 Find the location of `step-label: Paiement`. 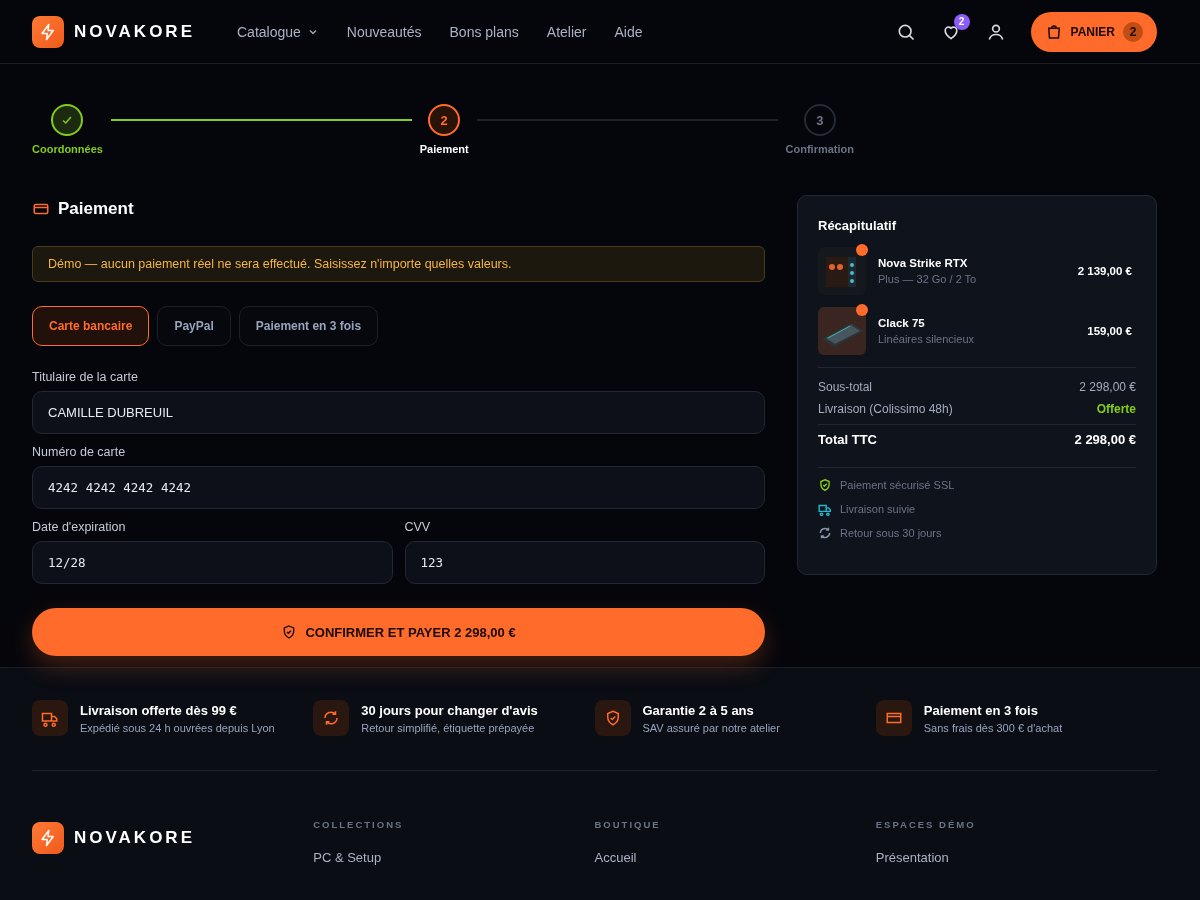

step-label: Paiement is located at coordinates (444, 149).